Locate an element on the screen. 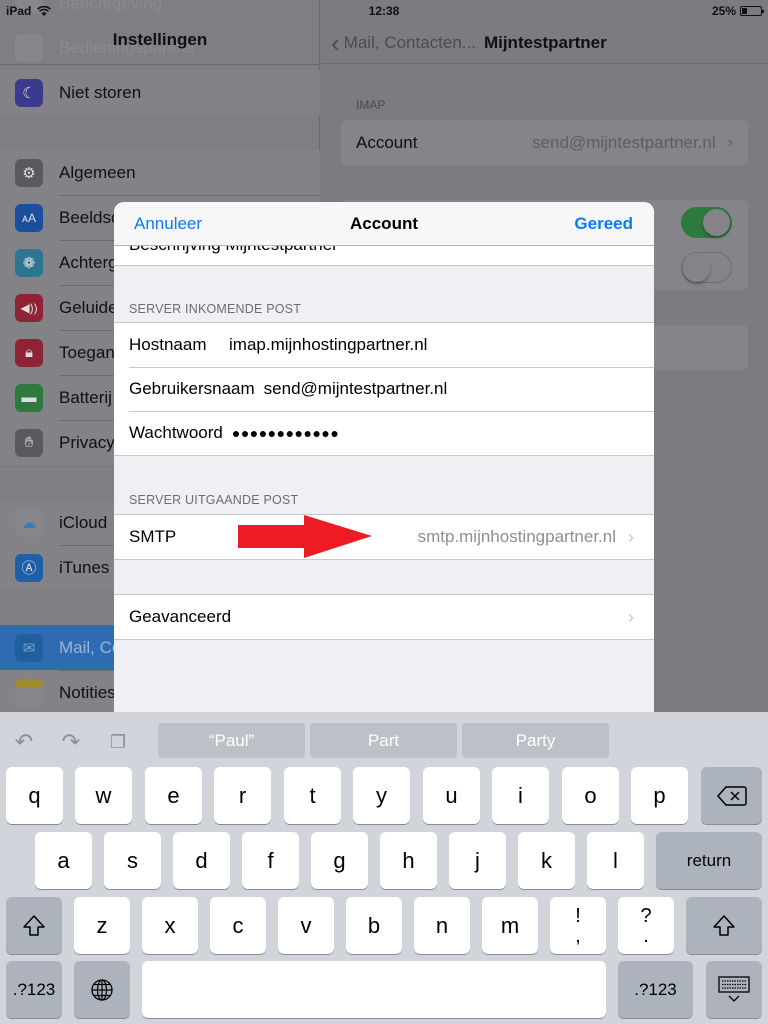 The image size is (768, 1024). key-k: k is located at coordinates (546, 860).